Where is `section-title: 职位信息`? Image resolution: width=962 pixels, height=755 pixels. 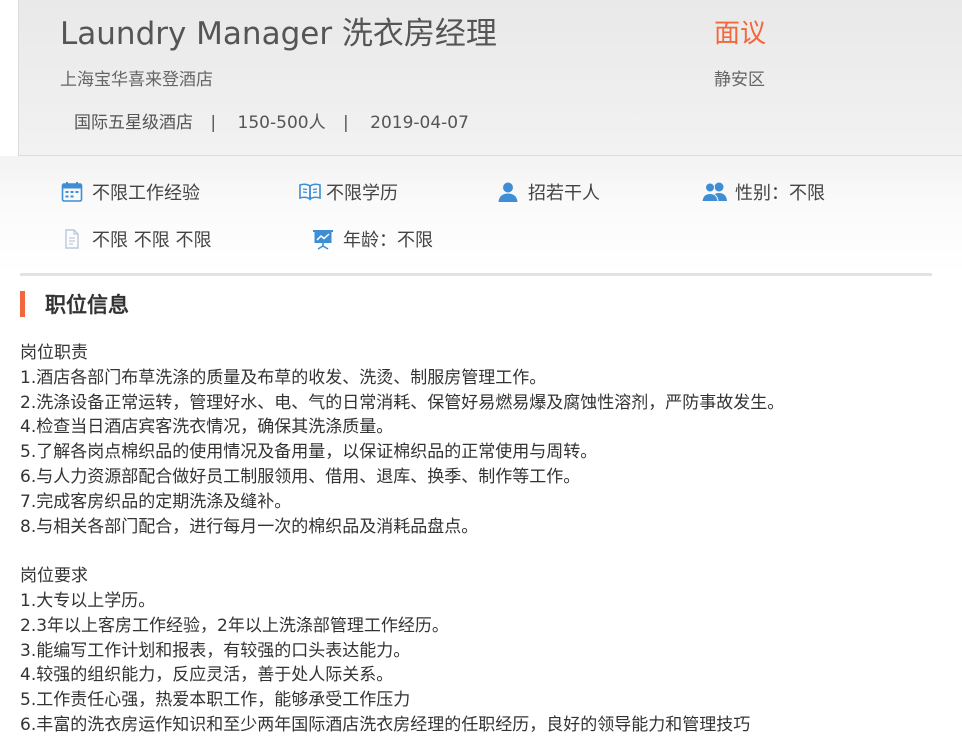
section-title: 职位信息 is located at coordinates (87, 305).